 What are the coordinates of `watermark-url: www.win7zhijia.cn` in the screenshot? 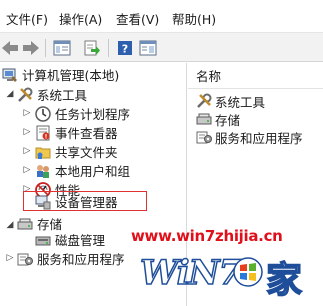 It's located at (207, 236).